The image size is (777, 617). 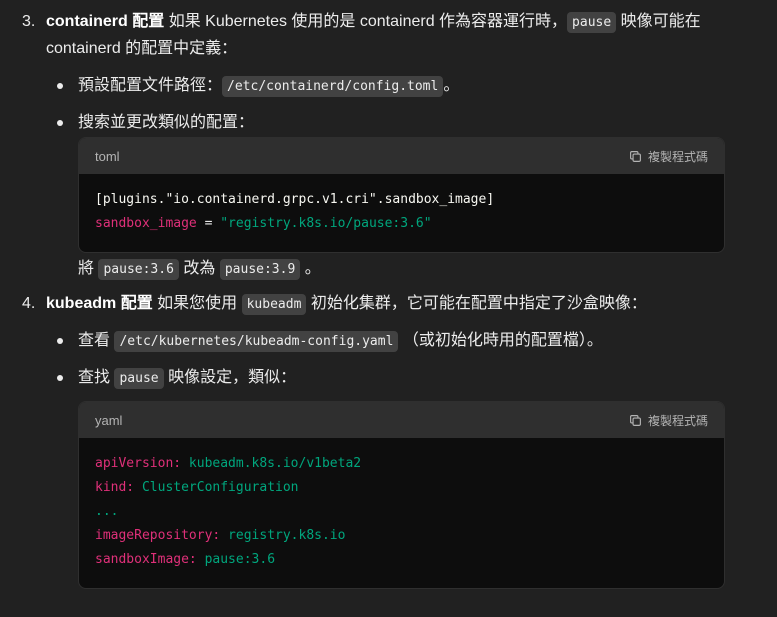 I want to click on after-middle: 改為, so click(x=199, y=268).